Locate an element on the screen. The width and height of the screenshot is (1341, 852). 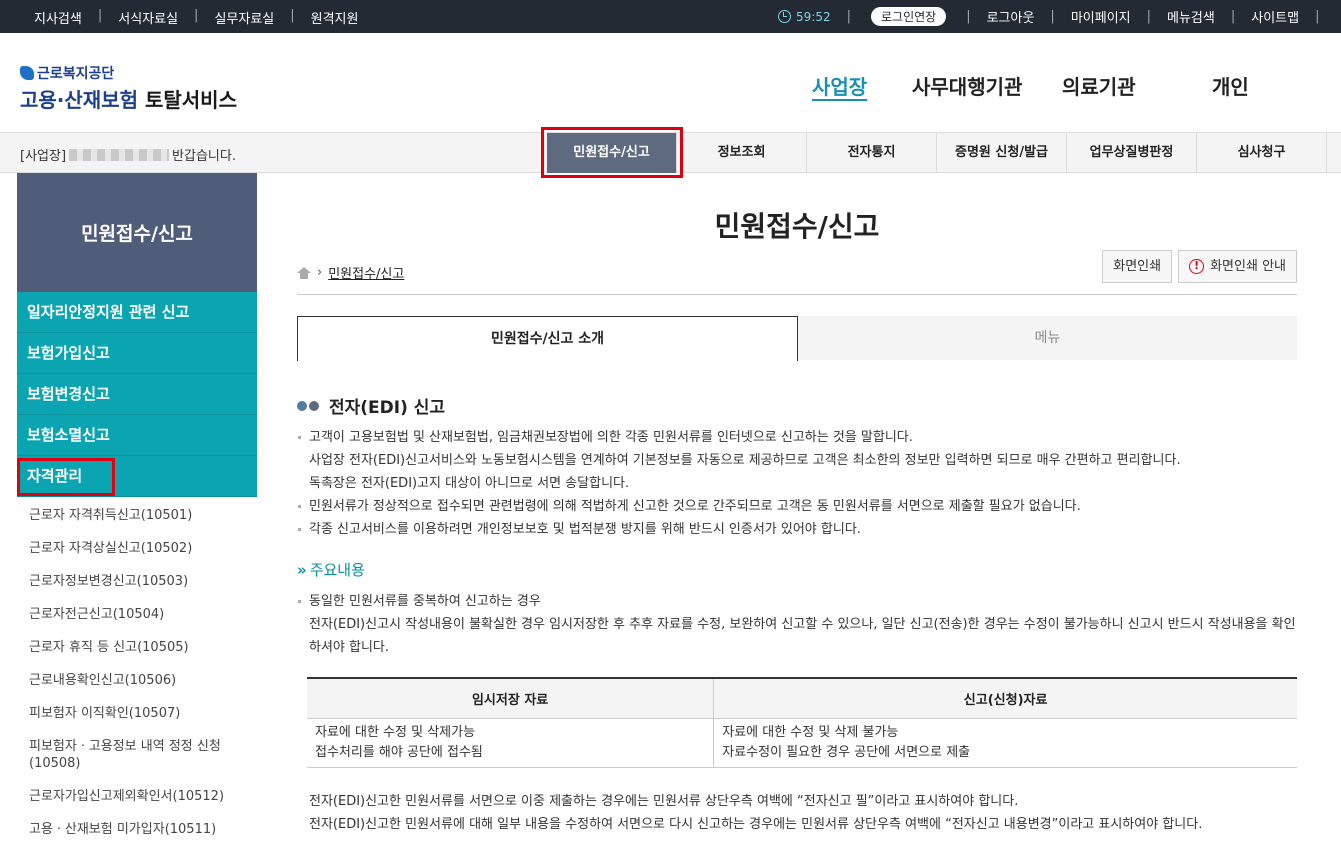
print-buttons: 화면인쇄 ! 화면인쇄 안내 is located at coordinates (1199, 266).